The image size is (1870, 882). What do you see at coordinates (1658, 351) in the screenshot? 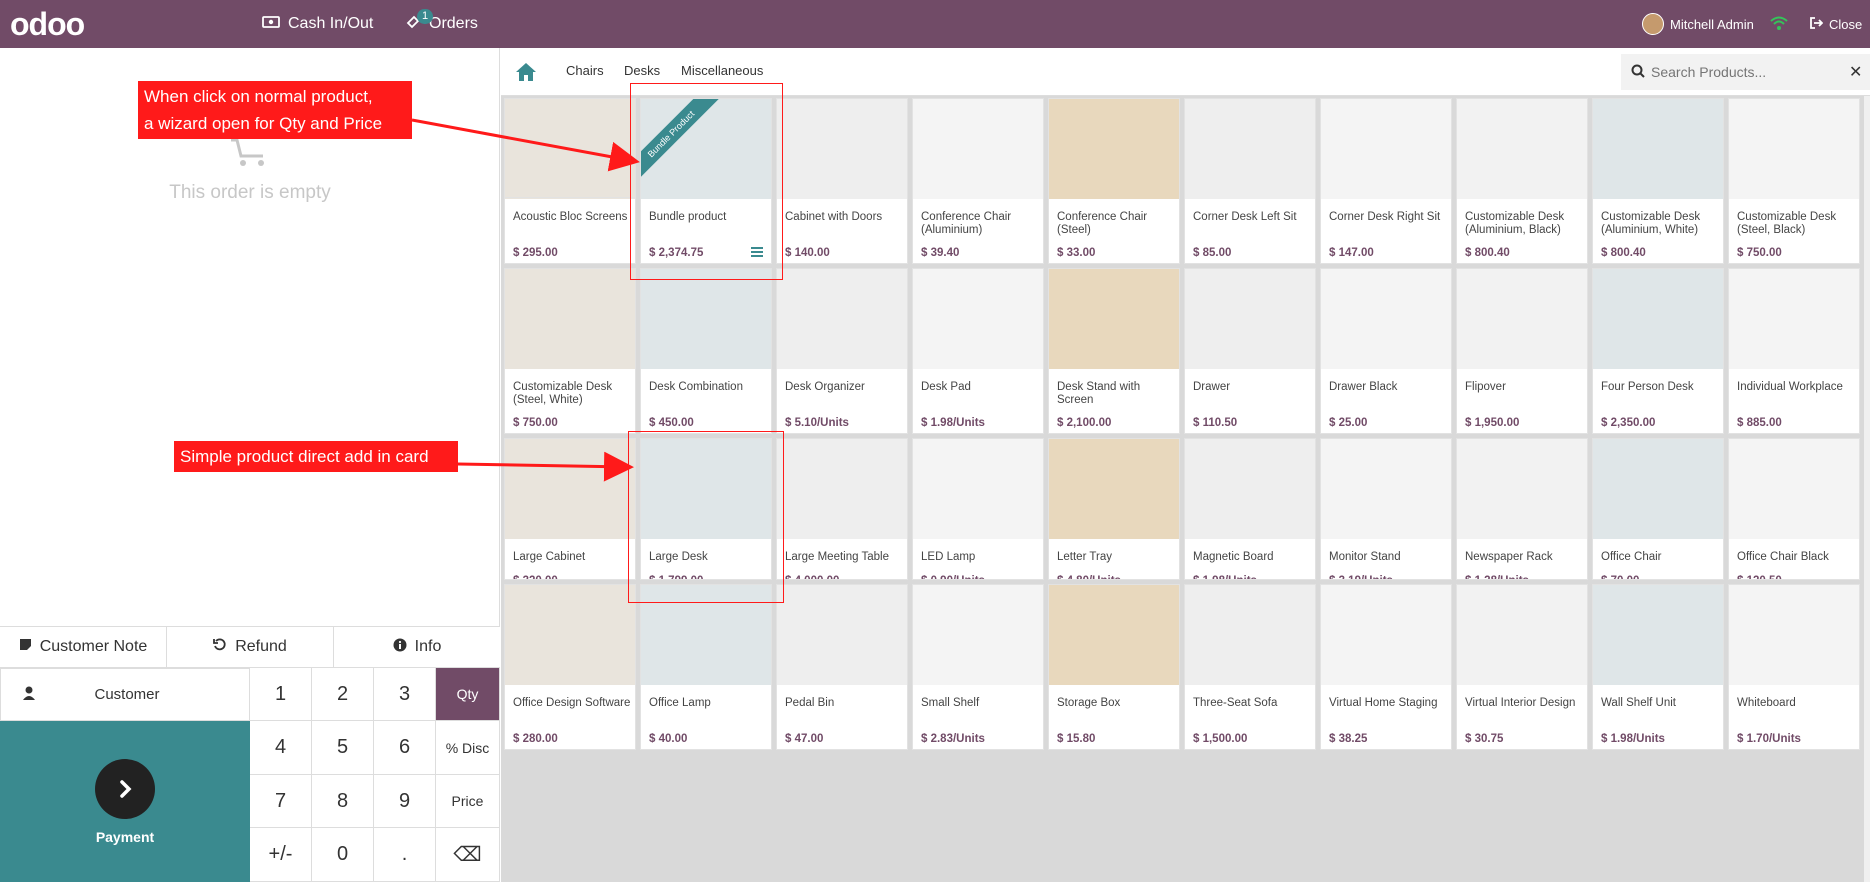
I see `product-card: Four Person Desk $ 2,350.00` at bounding box center [1658, 351].